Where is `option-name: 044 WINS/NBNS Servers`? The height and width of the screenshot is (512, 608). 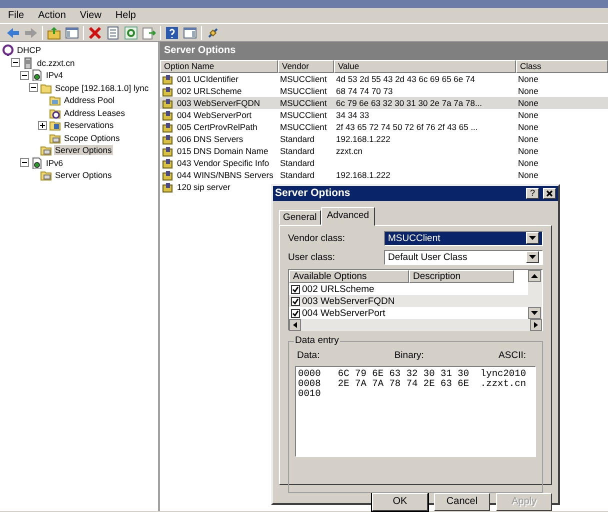 option-name: 044 WINS/NBNS Servers is located at coordinates (225, 175).